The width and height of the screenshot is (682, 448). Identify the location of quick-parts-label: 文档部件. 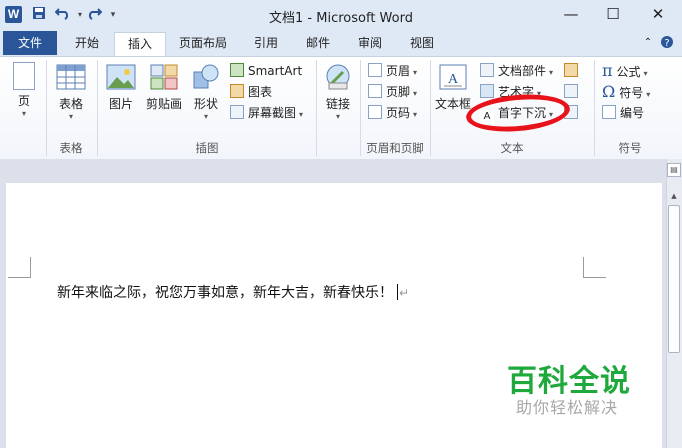
(522, 71).